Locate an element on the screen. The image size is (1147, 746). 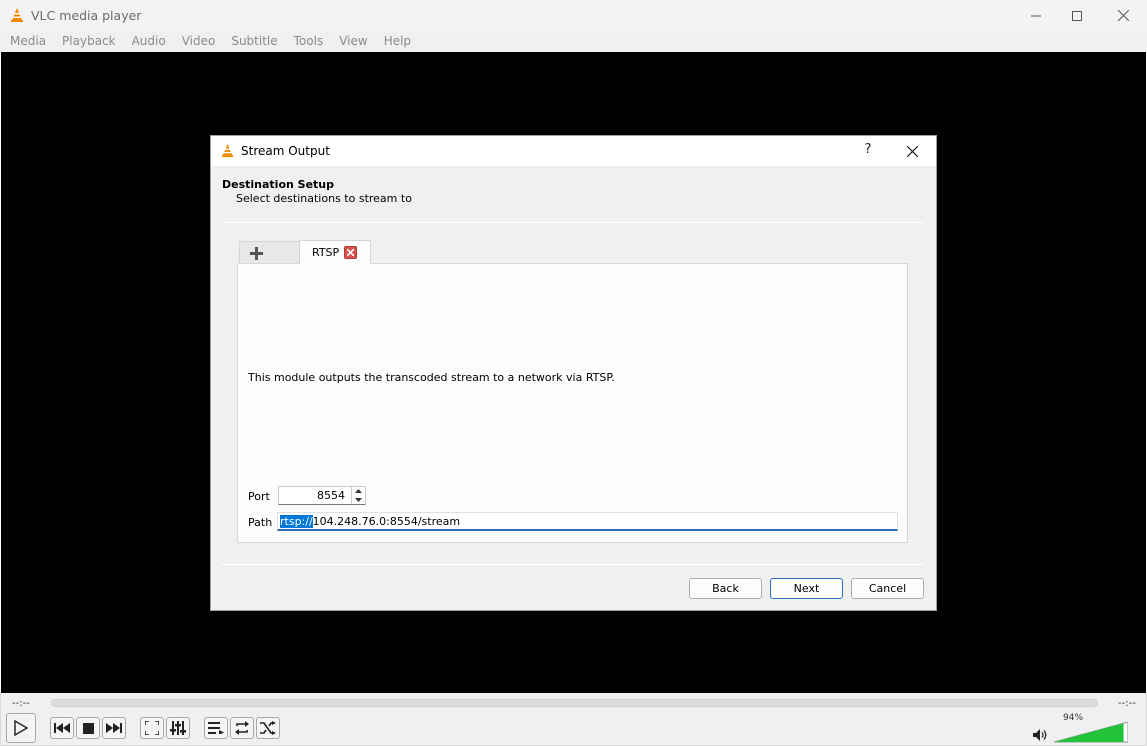
loop-button is located at coordinates (242, 728).